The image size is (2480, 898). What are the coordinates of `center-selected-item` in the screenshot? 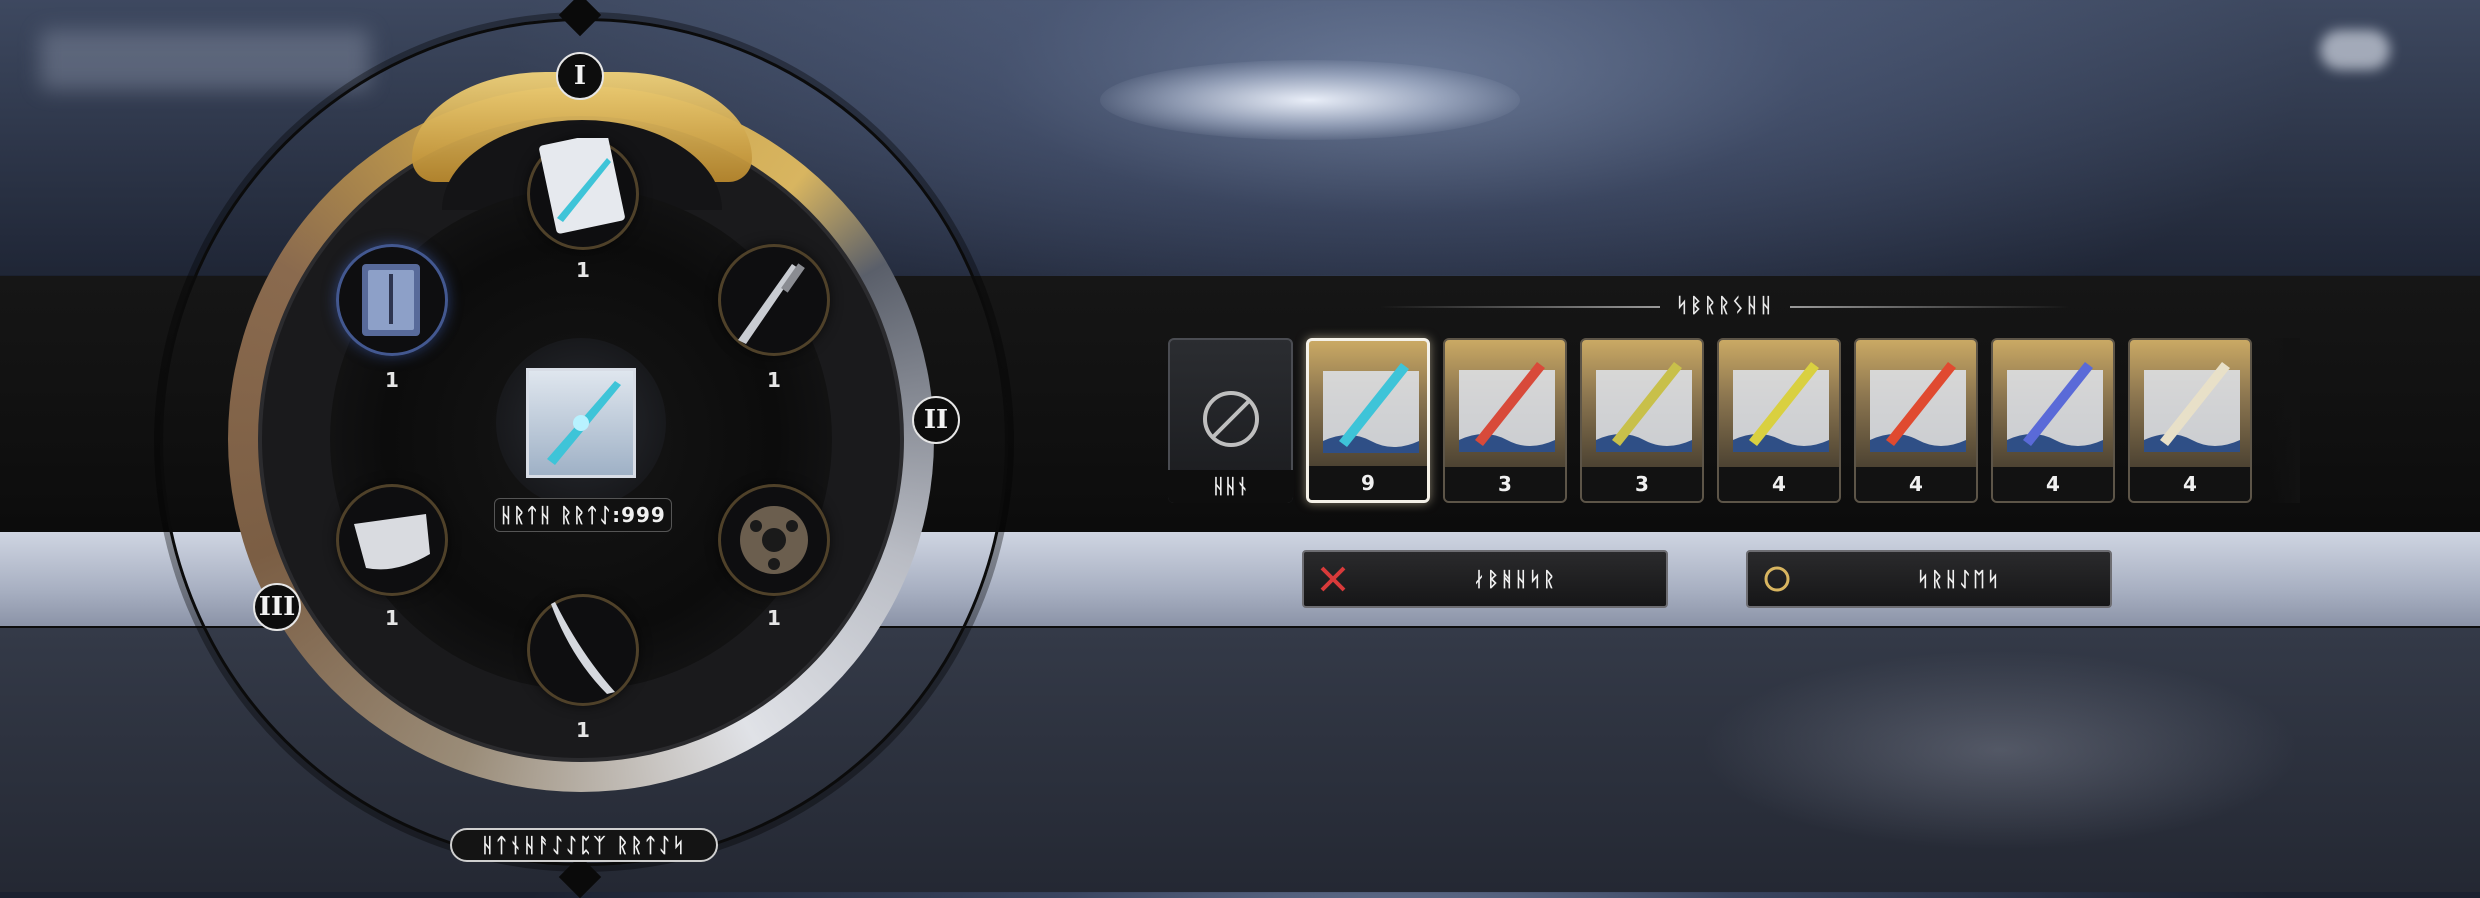 It's located at (581, 423).